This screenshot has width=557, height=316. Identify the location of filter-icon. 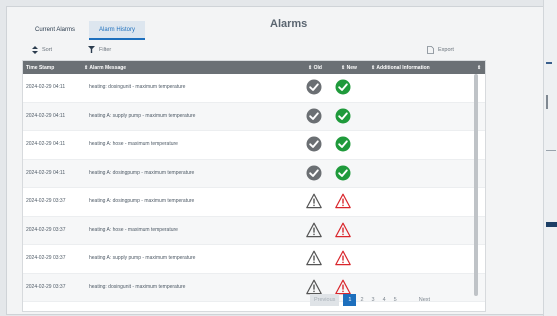
(91, 49).